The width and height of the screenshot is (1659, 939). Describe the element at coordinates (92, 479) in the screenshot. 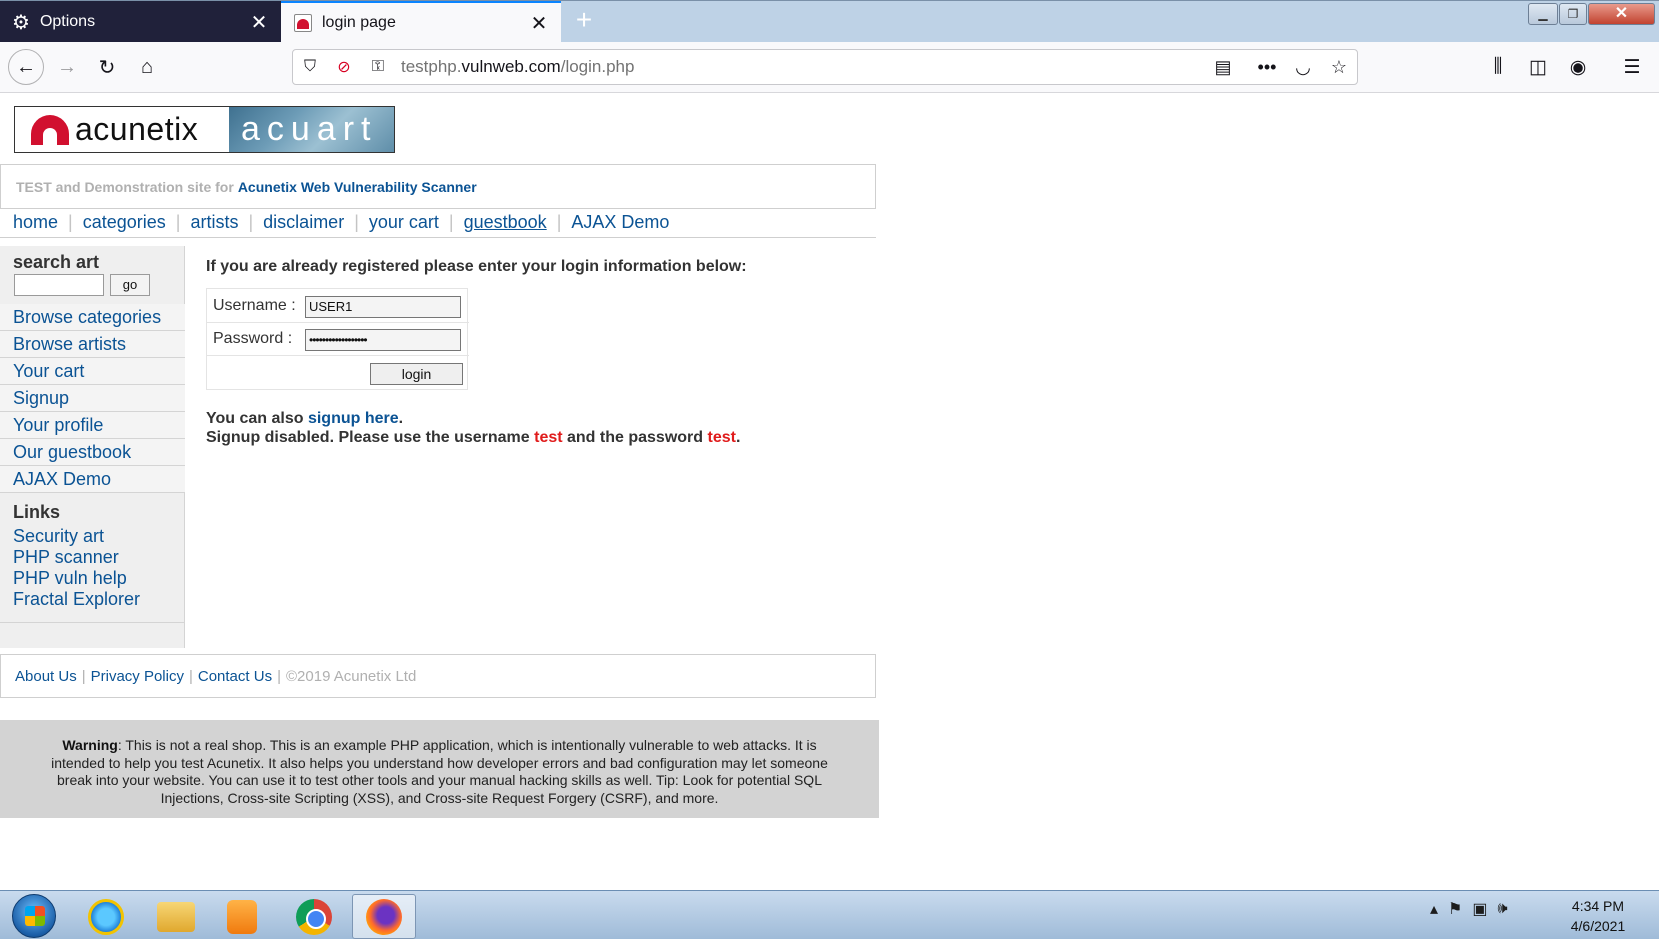

I see `sidebar-item-ajax-demo: AJAX Demo` at that location.